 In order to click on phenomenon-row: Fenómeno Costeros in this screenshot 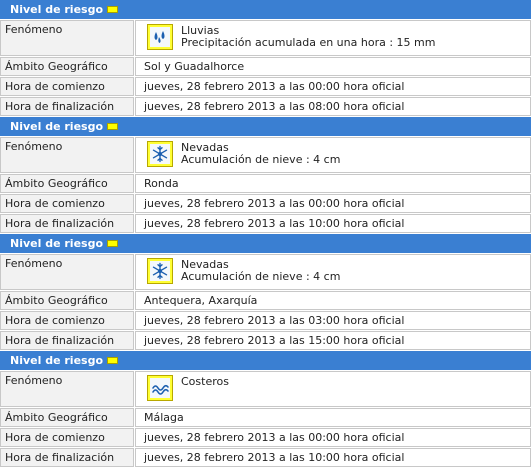, I will do `click(265, 389)`.